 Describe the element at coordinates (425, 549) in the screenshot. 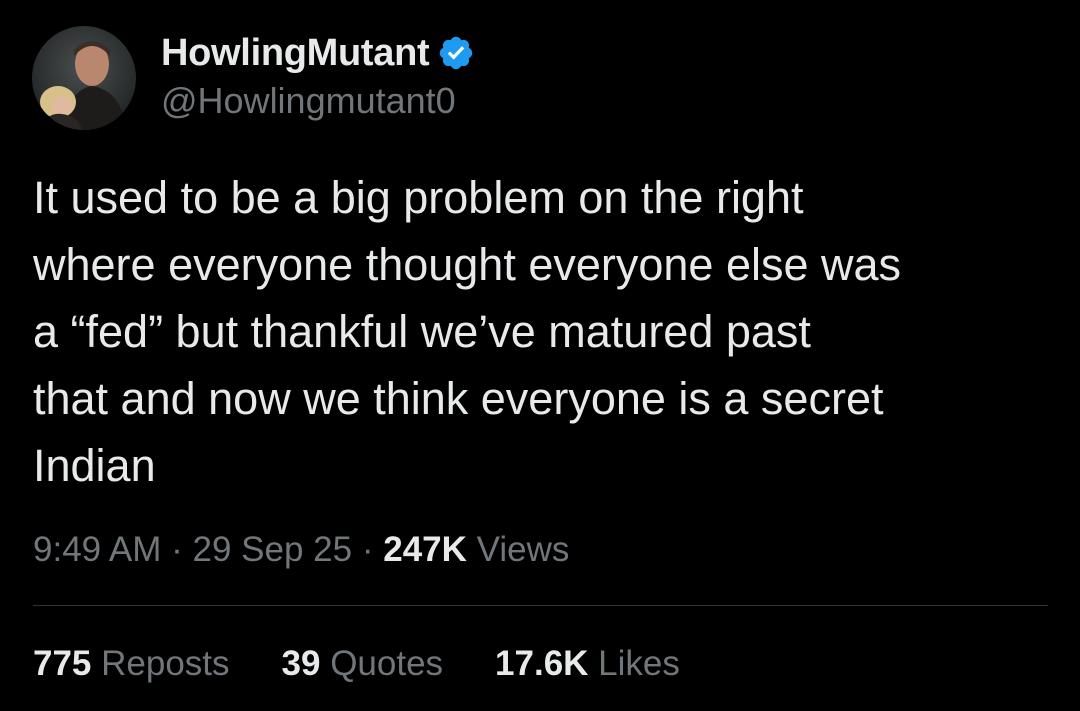

I see `views-count: 247K` at that location.